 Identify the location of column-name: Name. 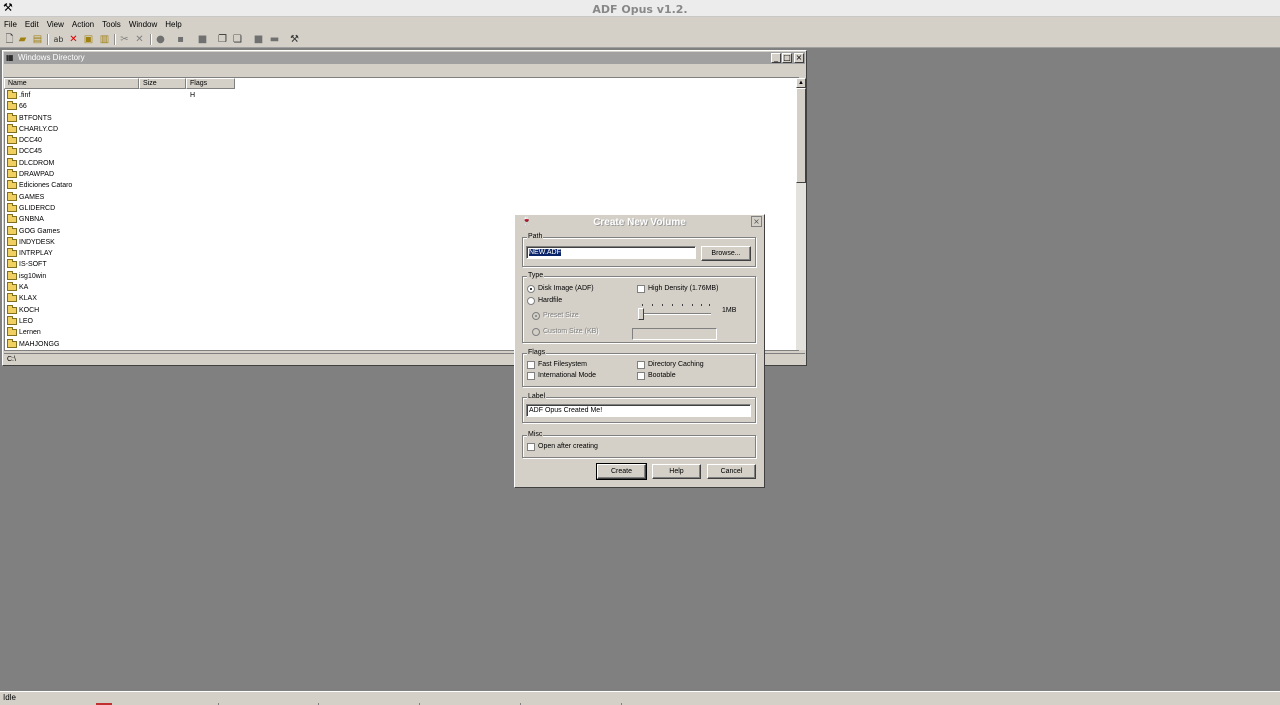
(71, 83).